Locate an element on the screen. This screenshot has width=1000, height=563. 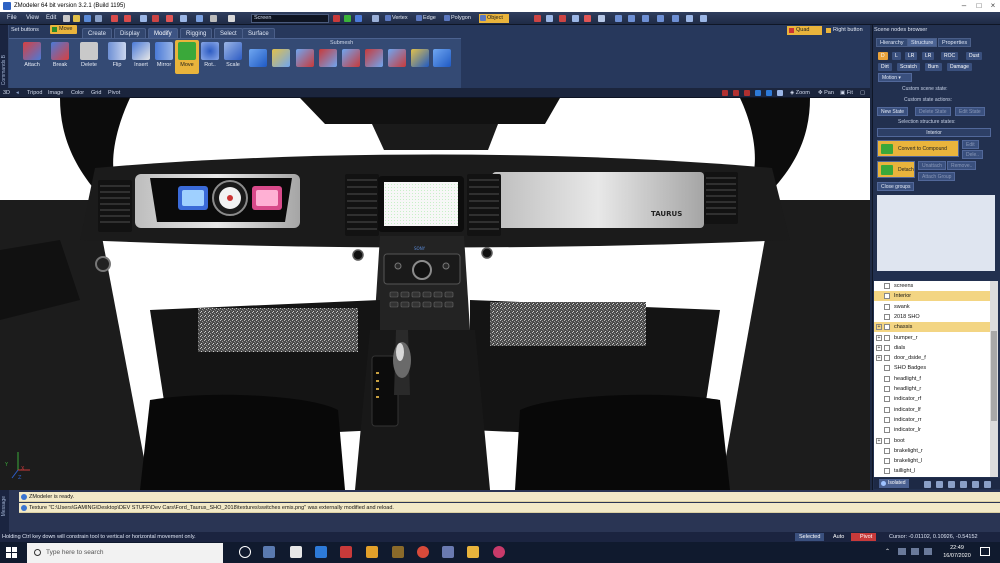
tree-row: + dials is located at coordinates (932, 348).